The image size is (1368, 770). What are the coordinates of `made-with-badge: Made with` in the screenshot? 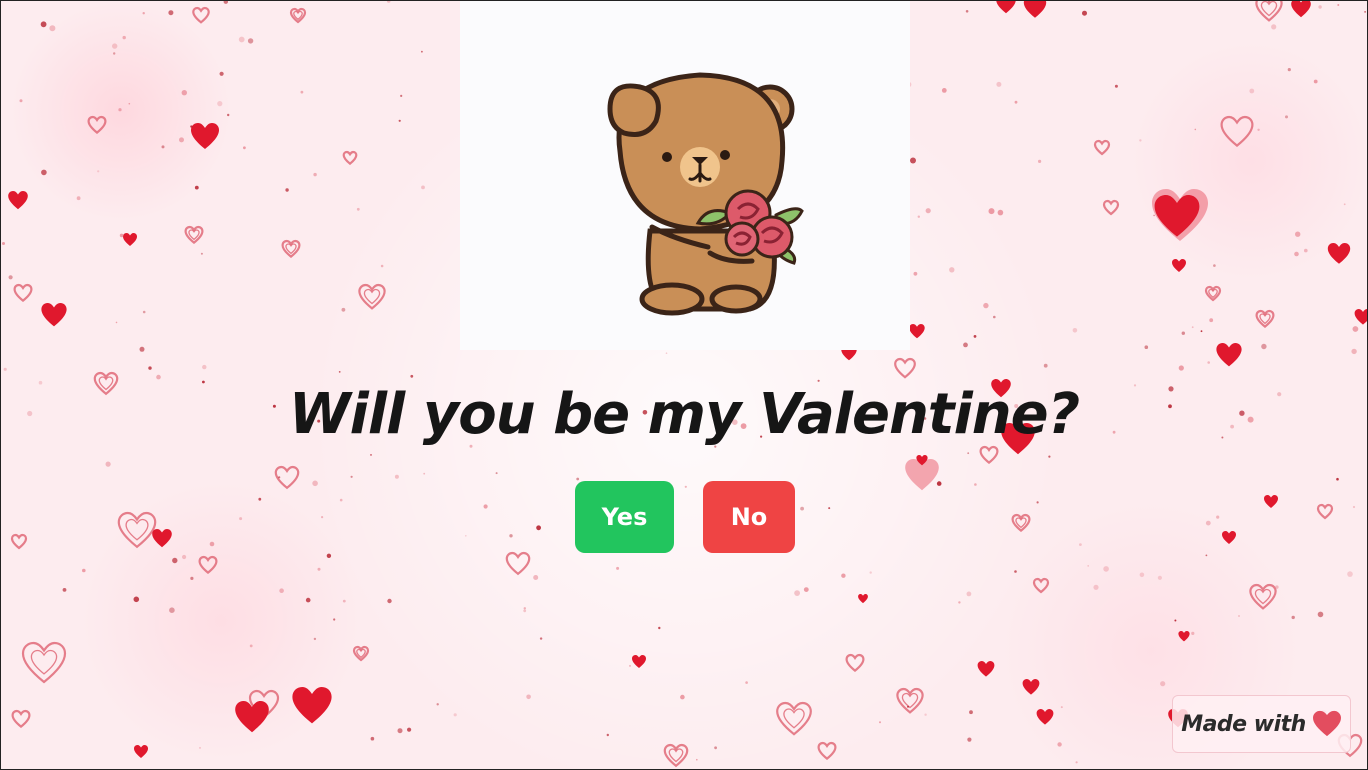 It's located at (1261, 724).